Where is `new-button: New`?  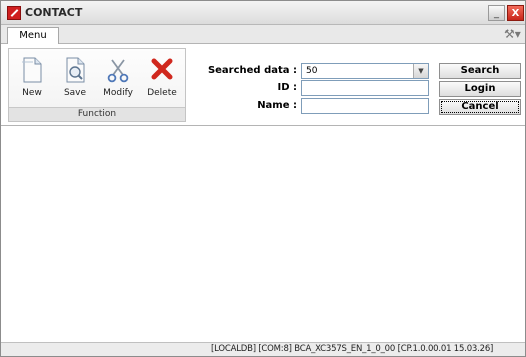 new-button: New is located at coordinates (32, 79).